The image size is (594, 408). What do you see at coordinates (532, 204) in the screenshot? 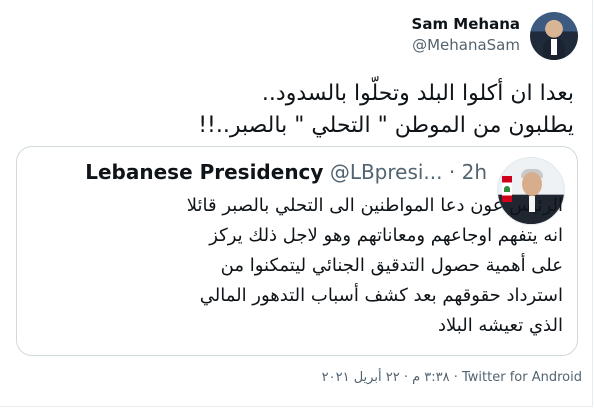
I see `avatar-shirt-shape` at bounding box center [532, 204].